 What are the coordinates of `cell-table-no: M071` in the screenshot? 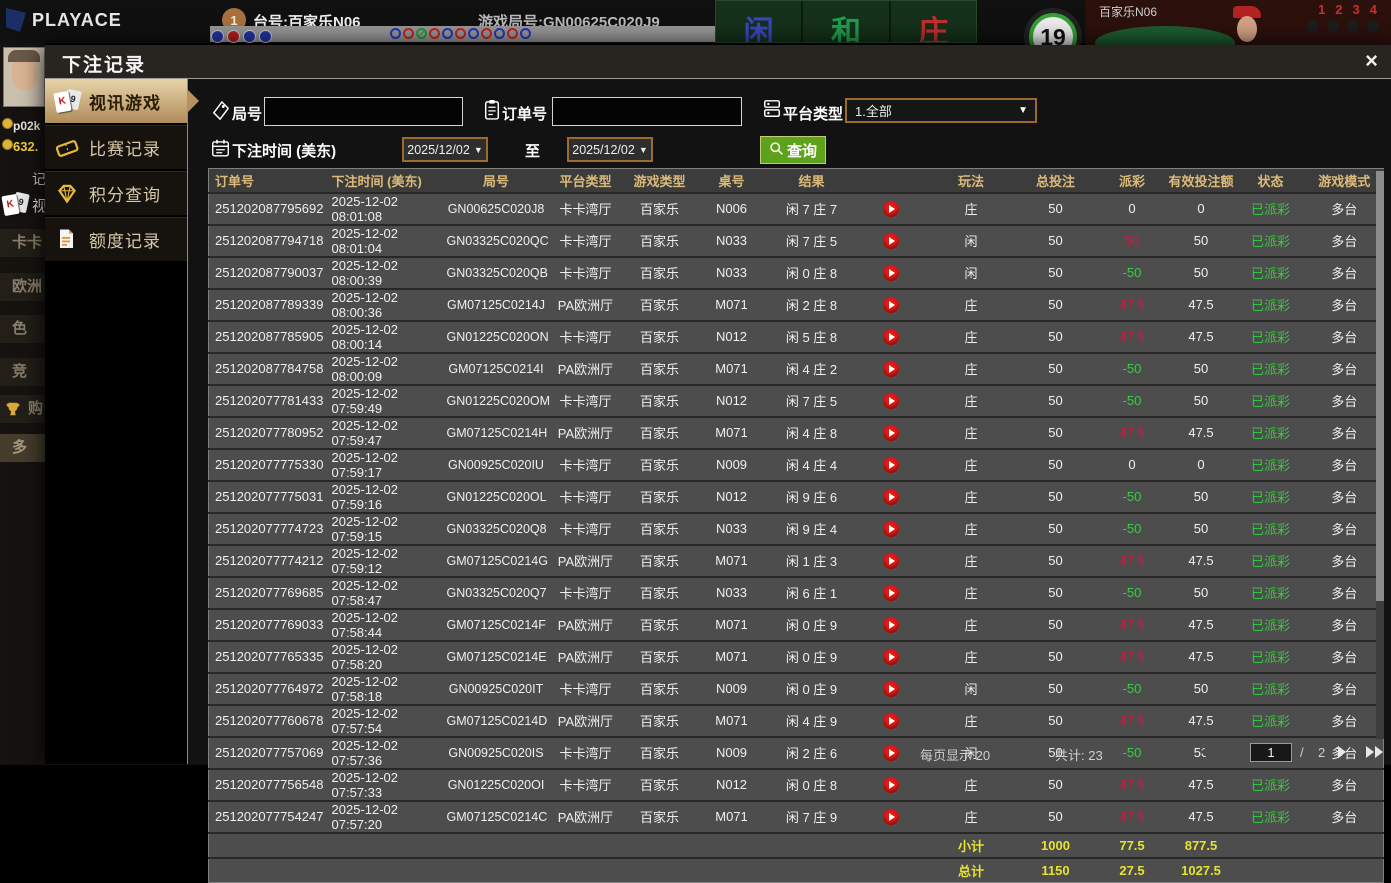 It's located at (731, 816).